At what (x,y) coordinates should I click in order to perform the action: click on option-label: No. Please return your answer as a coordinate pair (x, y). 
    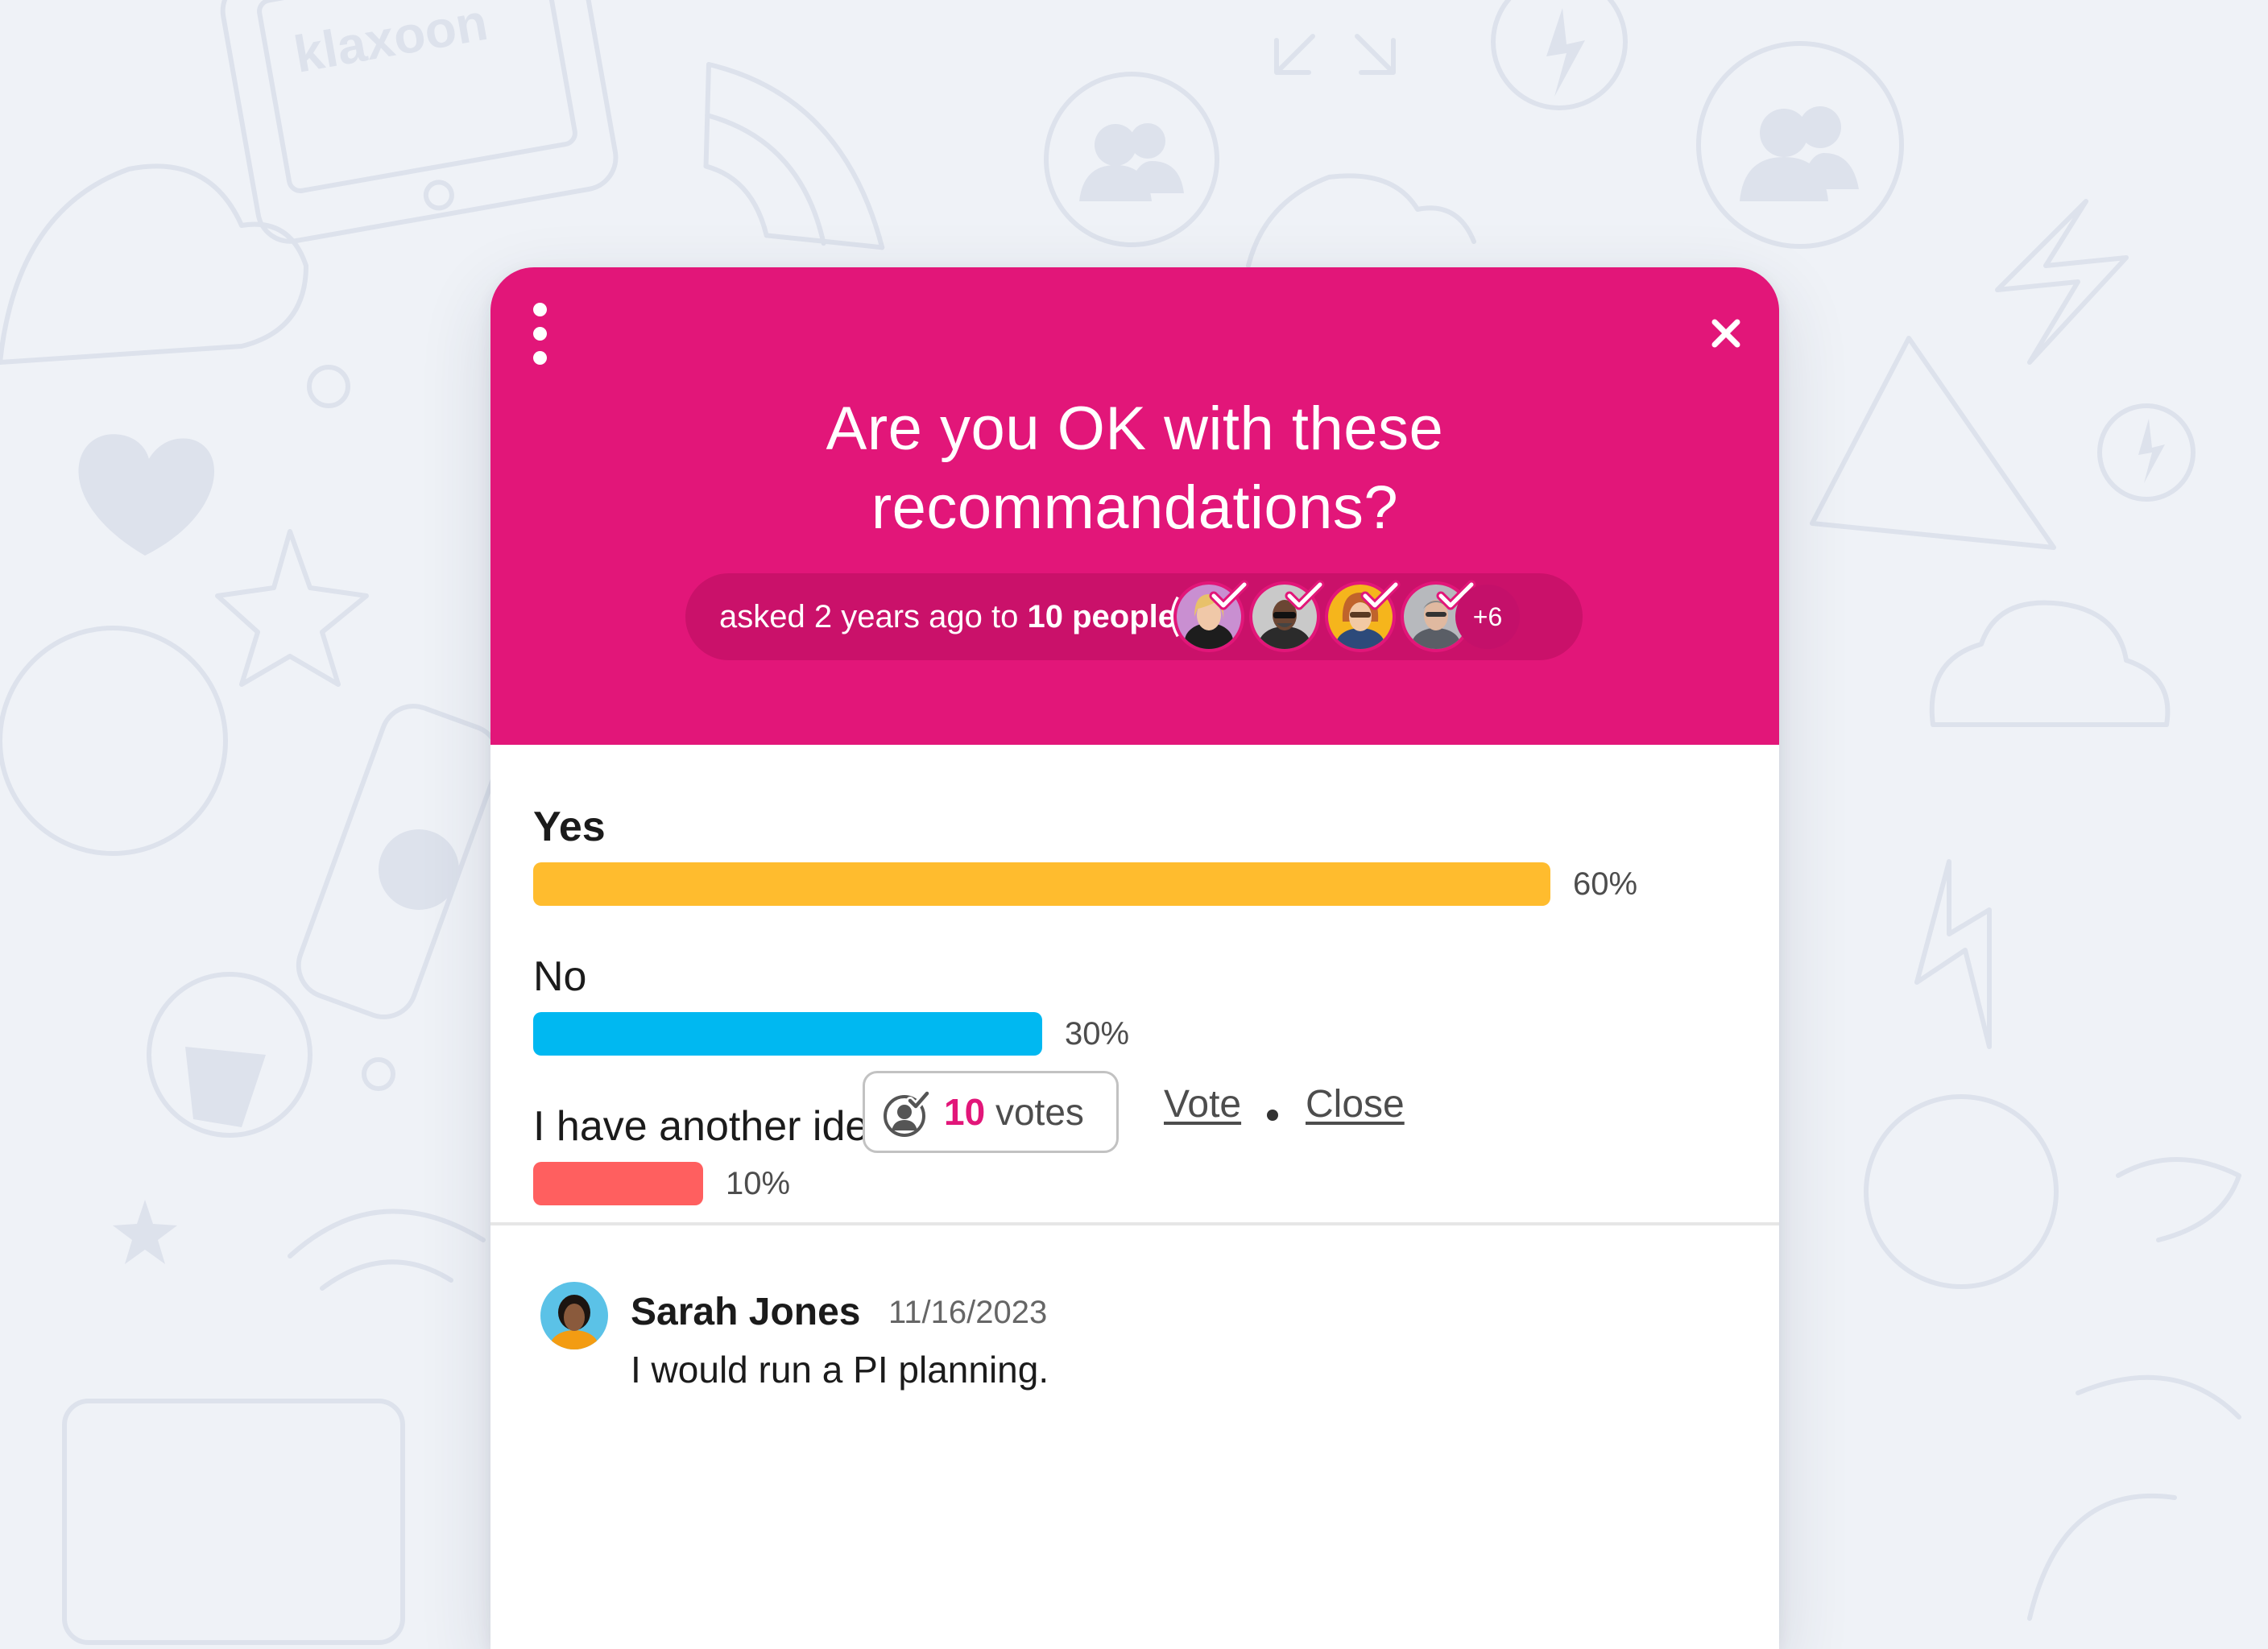
    Looking at the image, I should click on (560, 976).